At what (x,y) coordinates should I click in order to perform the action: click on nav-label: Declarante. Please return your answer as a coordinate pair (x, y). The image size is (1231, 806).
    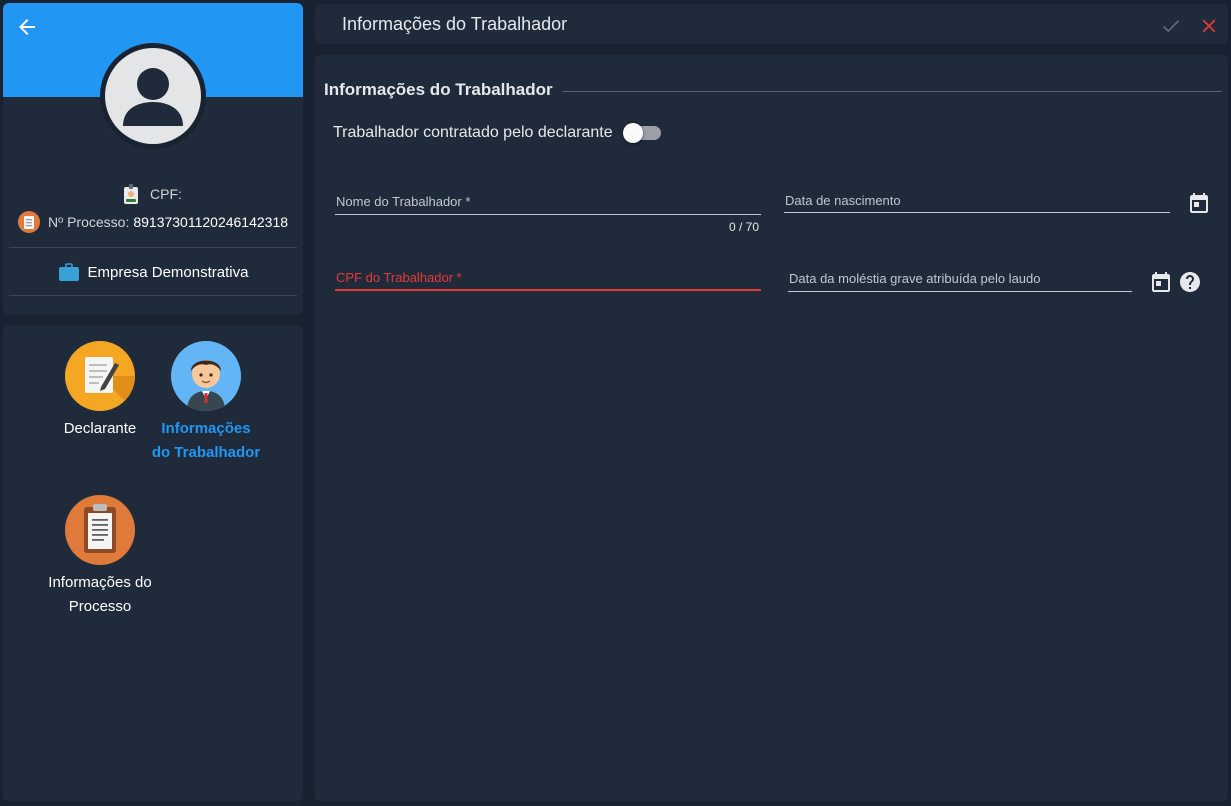
    Looking at the image, I should click on (100, 428).